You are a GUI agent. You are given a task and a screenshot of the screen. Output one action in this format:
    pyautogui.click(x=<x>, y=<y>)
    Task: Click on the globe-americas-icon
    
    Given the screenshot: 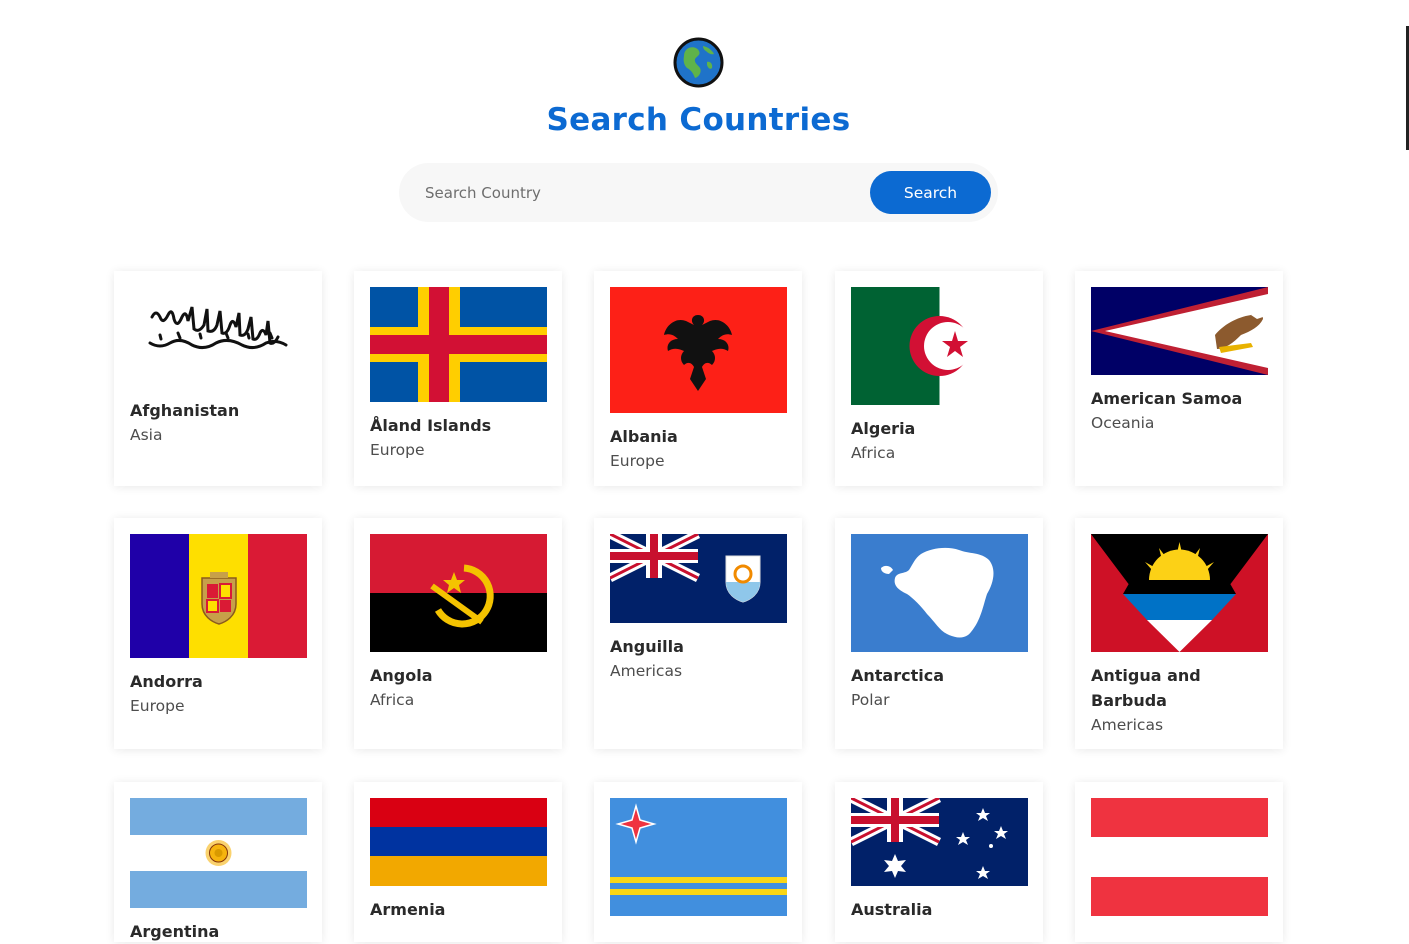 What is the action you would take?
    pyautogui.click(x=698, y=62)
    